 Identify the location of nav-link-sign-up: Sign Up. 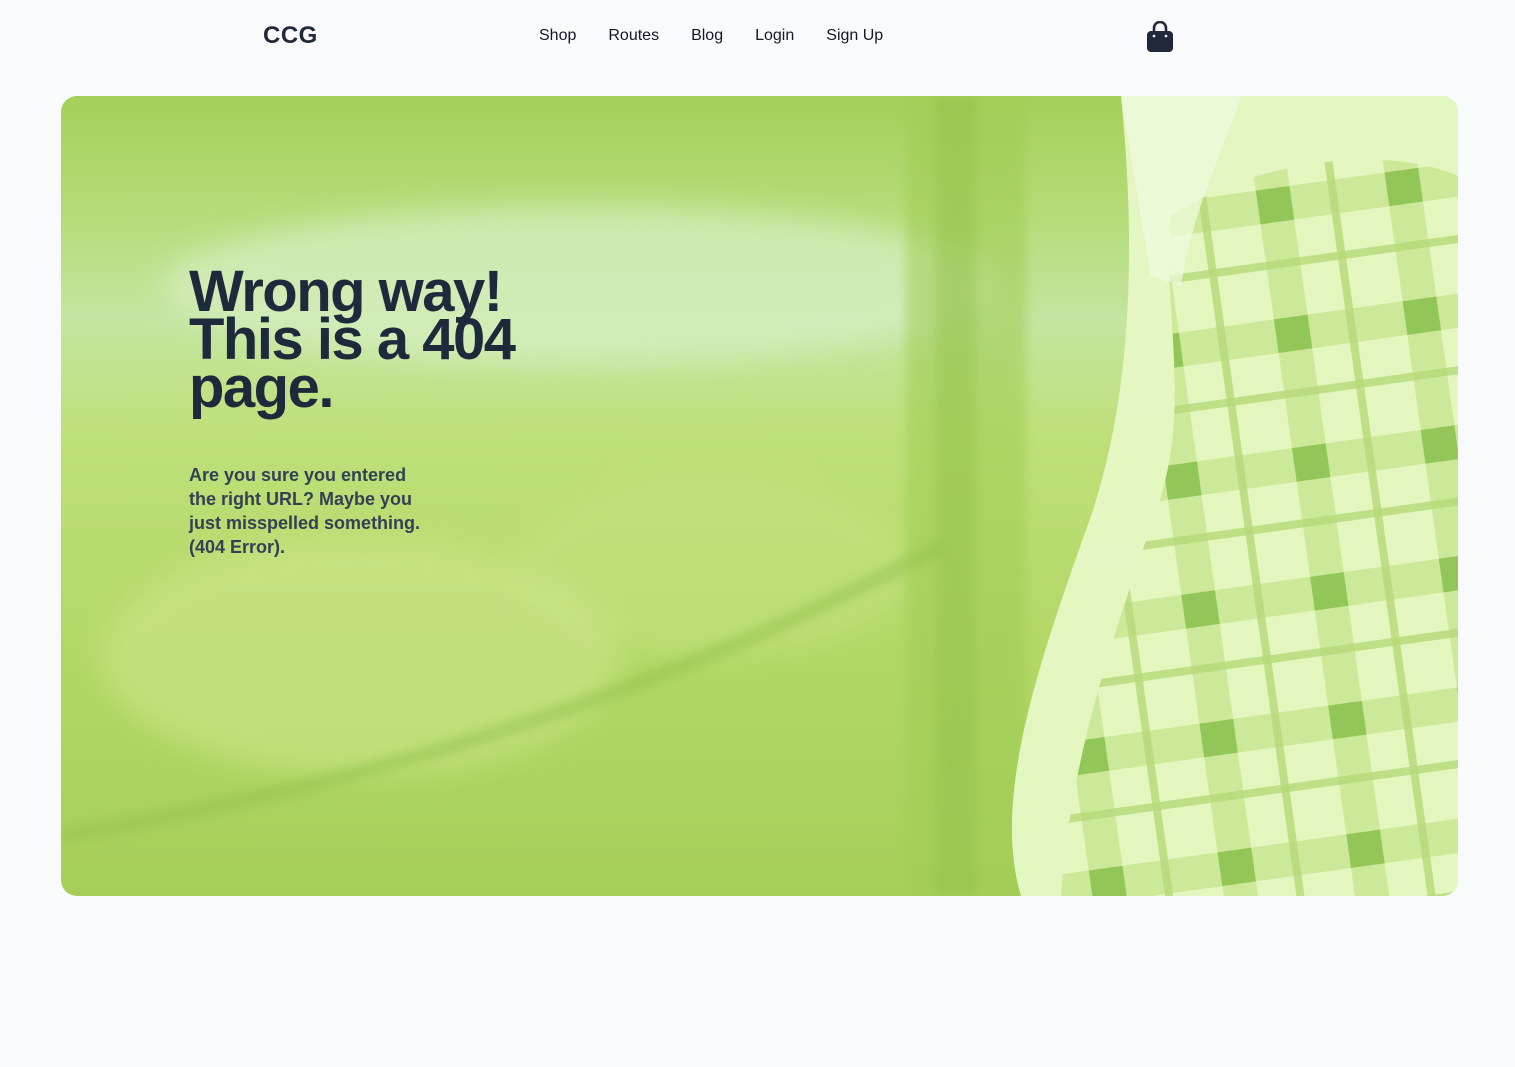
(854, 36).